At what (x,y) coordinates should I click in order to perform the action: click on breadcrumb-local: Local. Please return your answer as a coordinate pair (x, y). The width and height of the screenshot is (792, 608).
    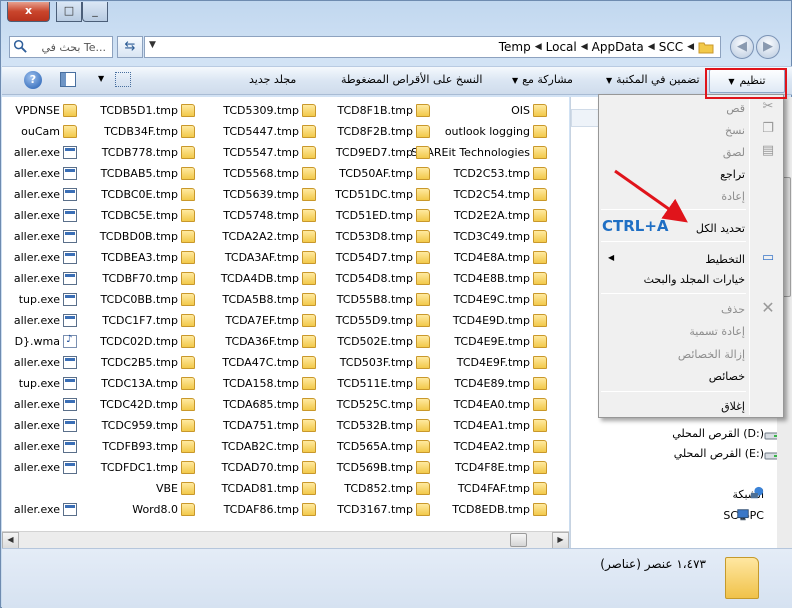
    Looking at the image, I should click on (561, 47).